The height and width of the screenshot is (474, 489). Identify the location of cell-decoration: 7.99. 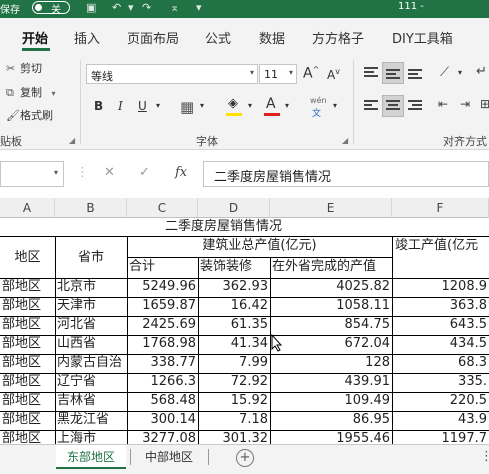
(234, 363).